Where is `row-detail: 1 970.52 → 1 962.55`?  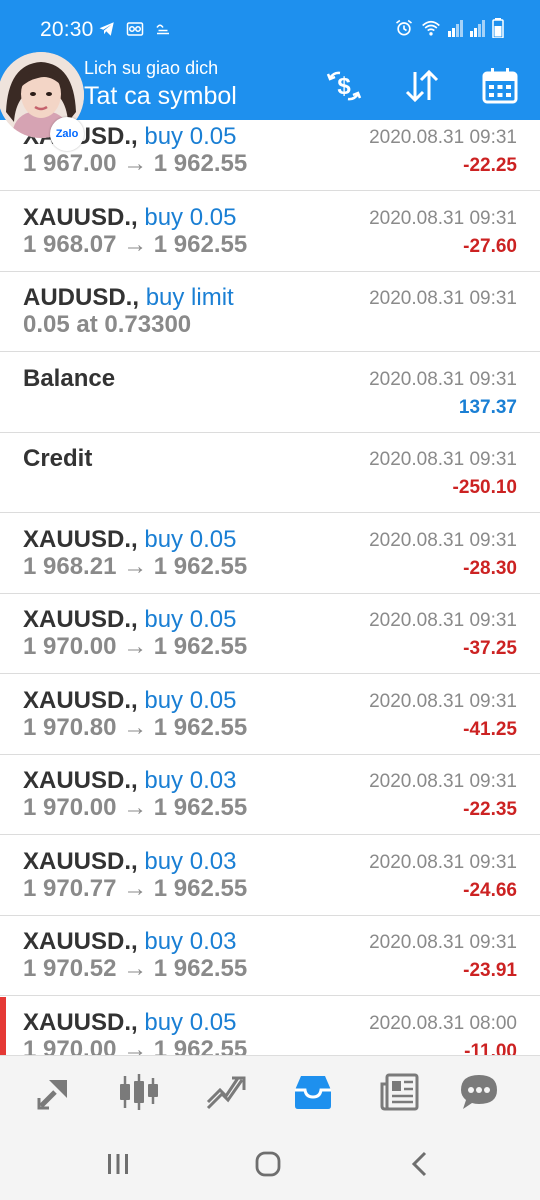
row-detail: 1 970.52 → 1 962.55 is located at coordinates (135, 968).